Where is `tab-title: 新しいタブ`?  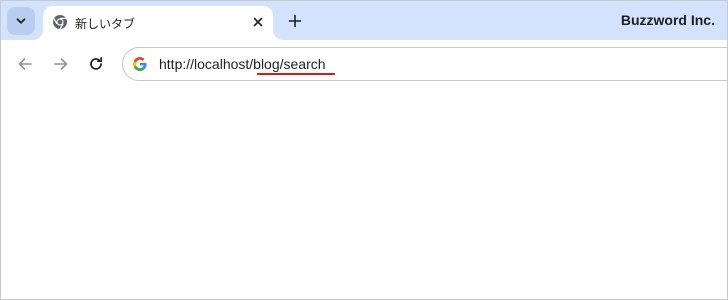
tab-title: 新しいタブ is located at coordinates (105, 24).